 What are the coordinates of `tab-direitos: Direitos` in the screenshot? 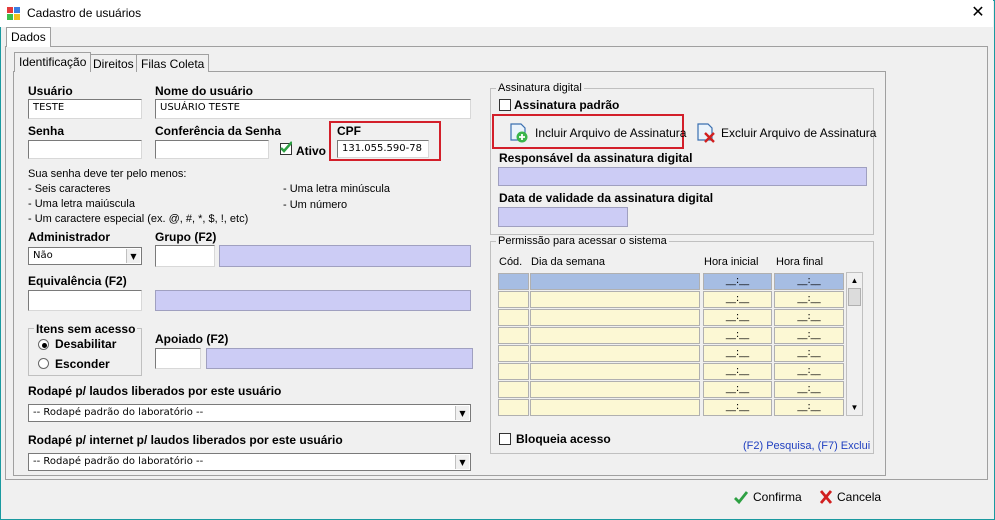 It's located at (113, 63).